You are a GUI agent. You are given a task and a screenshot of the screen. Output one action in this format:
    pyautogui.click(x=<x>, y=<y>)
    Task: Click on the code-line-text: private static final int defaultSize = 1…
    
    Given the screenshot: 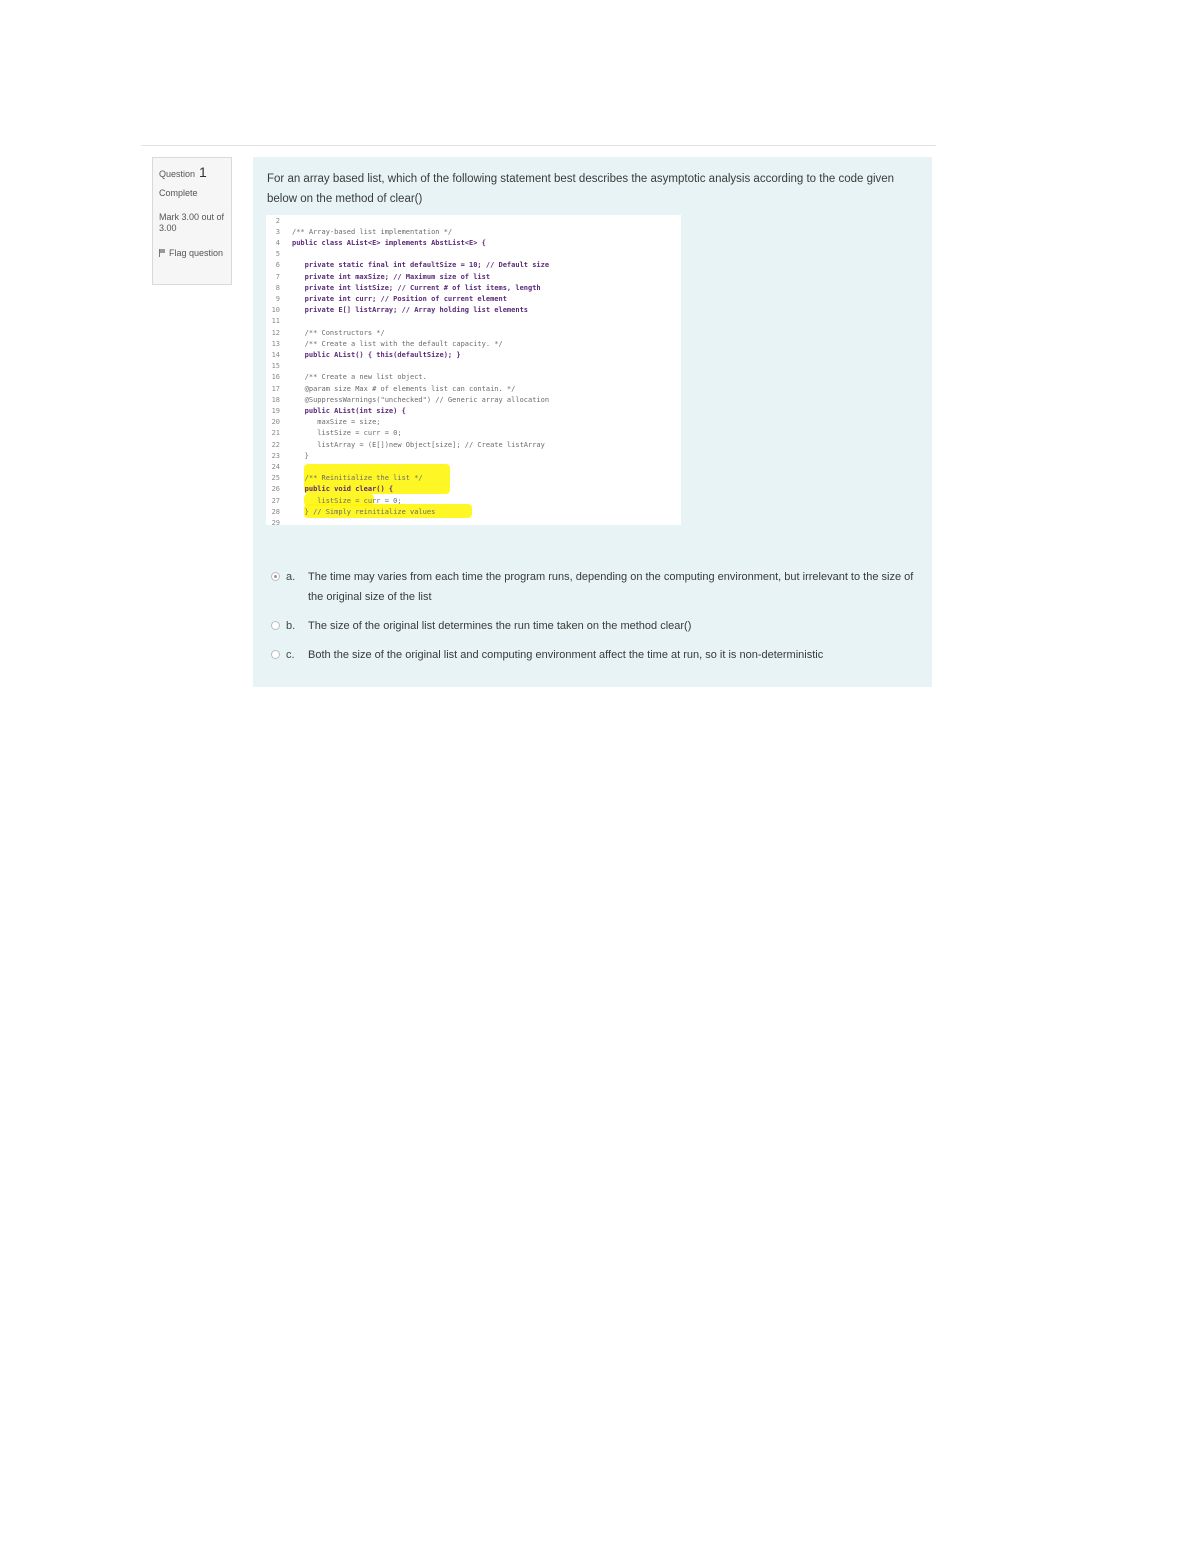 What is the action you would take?
    pyautogui.click(x=421, y=265)
    